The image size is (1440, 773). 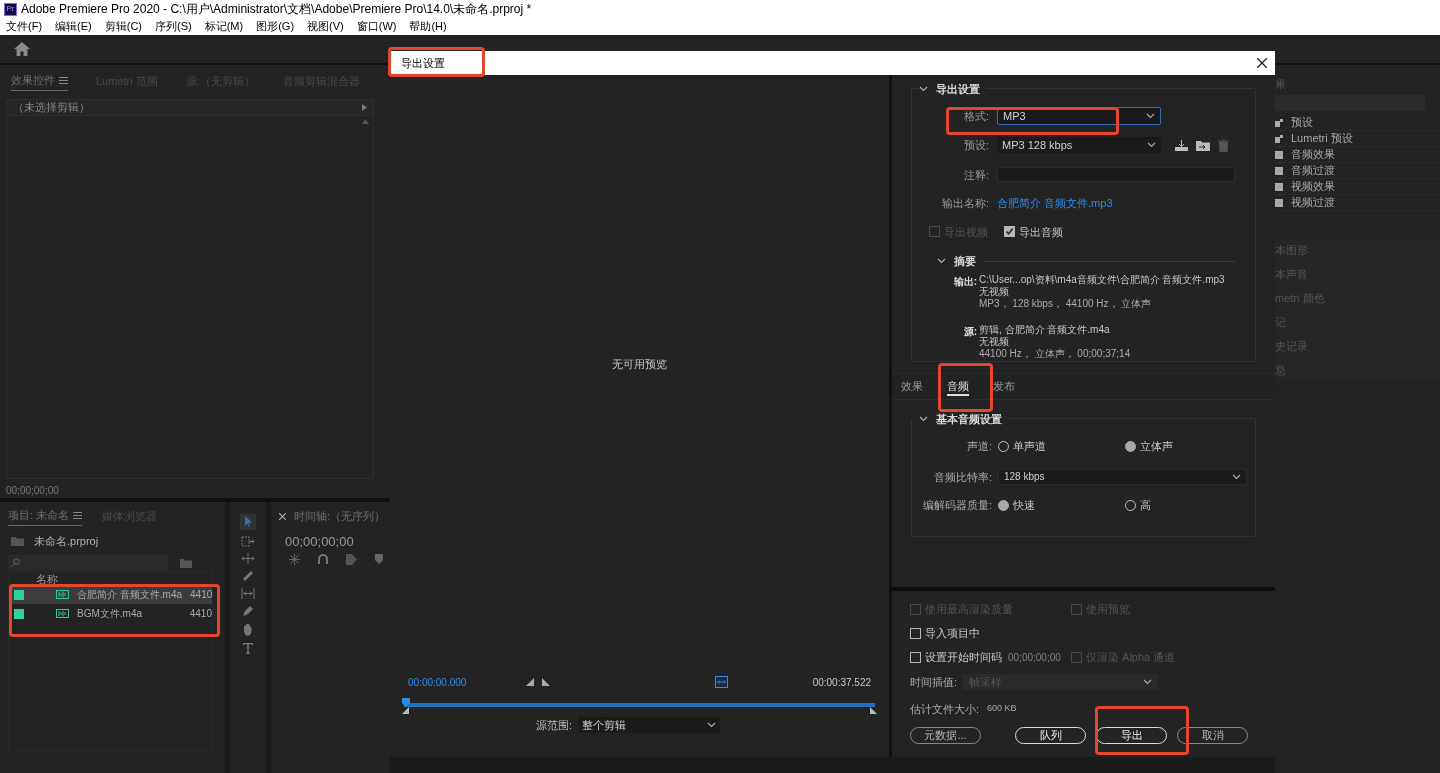 I want to click on dialog-title: 导出设置, so click(x=423, y=63).